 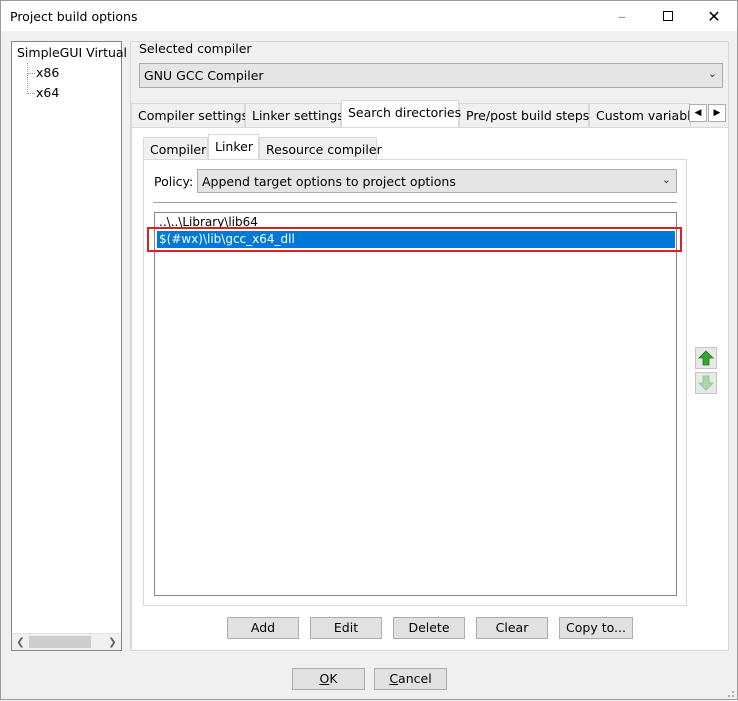 What do you see at coordinates (47, 92) in the screenshot?
I see `tree-item-x64: x64` at bounding box center [47, 92].